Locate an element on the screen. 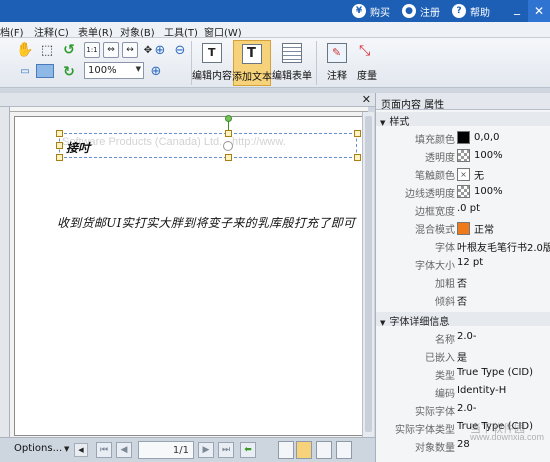 This screenshot has width=550, height=462. property-row: 透明度 100% is located at coordinates (463, 155).